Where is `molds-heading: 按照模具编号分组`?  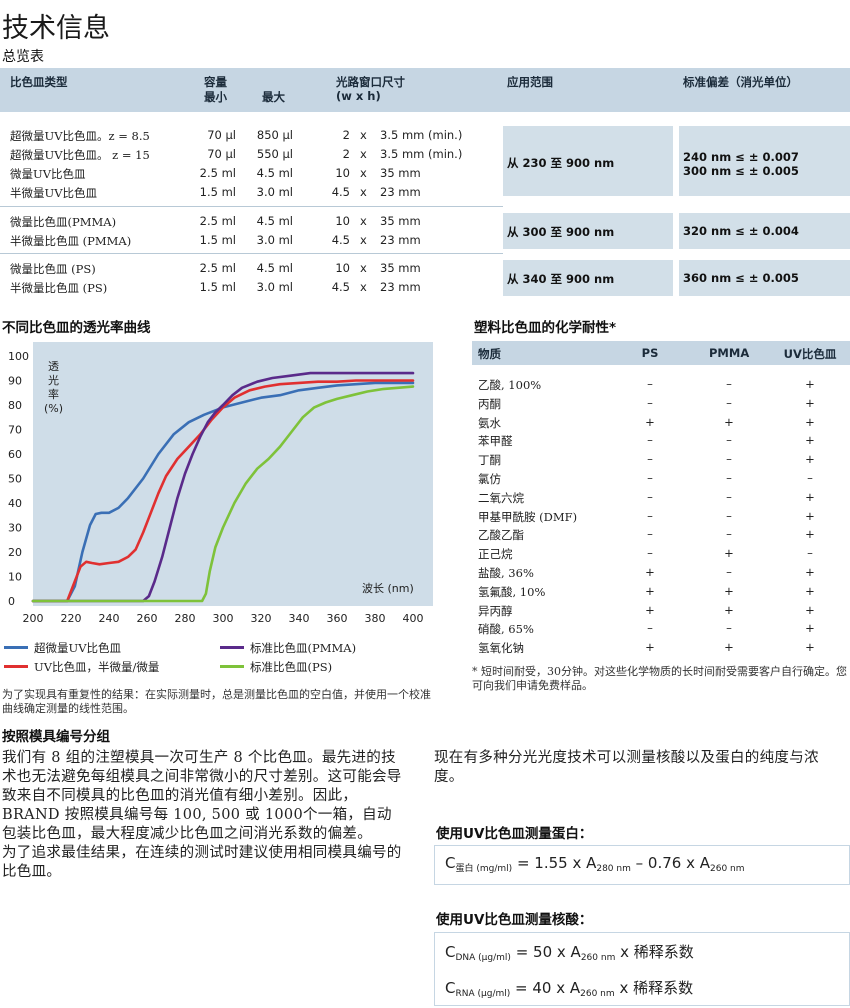
molds-heading: 按照模具编号分组 is located at coordinates (56, 737).